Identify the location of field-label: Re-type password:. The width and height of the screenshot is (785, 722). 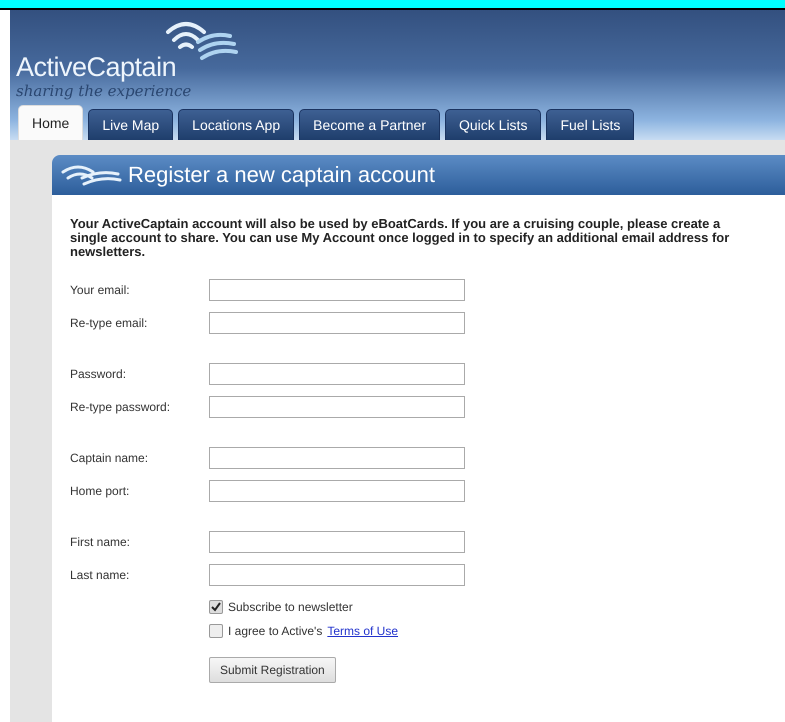
(121, 407).